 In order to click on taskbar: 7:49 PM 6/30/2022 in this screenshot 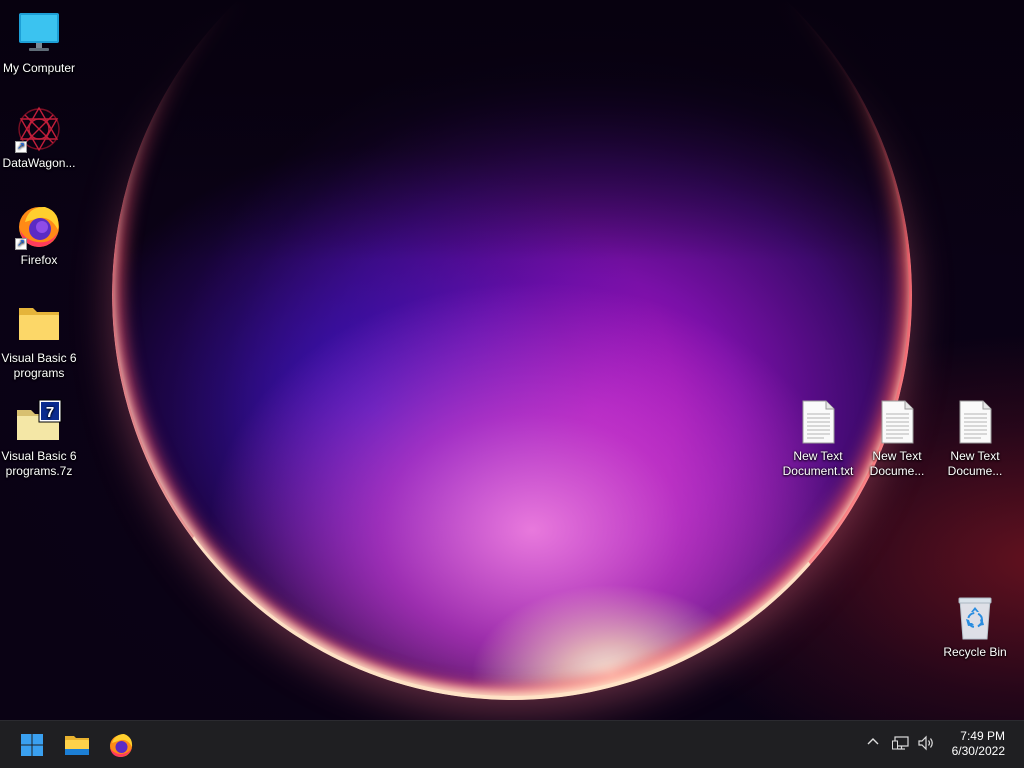, I will do `click(512, 744)`.